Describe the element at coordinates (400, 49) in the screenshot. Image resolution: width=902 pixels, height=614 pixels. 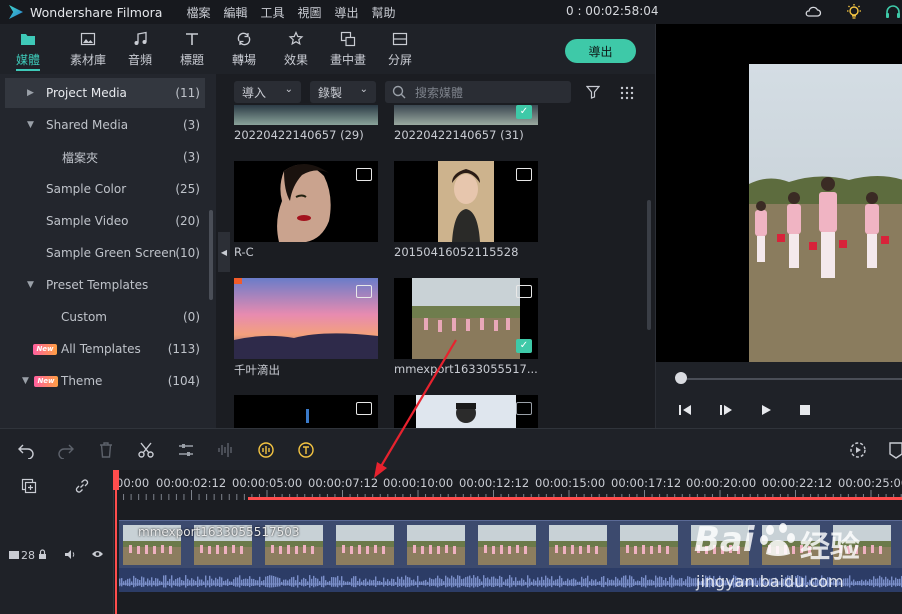
I see `tab-split-screen: 分屏` at that location.